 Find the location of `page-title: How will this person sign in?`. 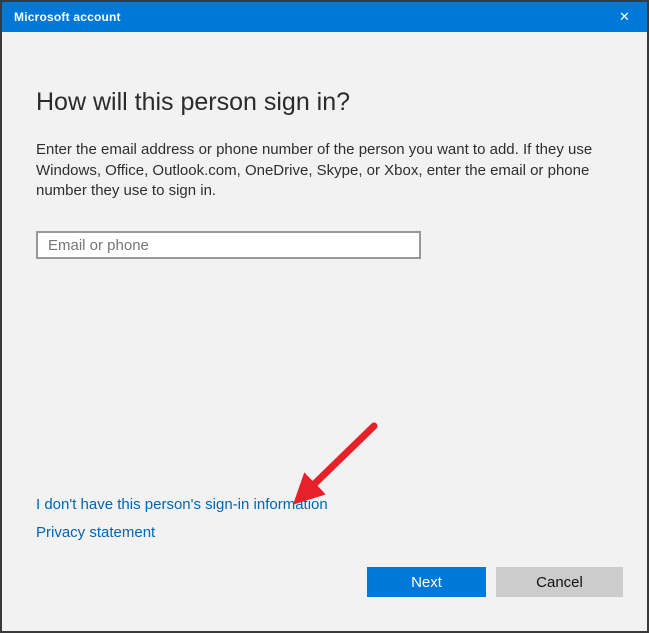

page-title: How will this person sign in? is located at coordinates (193, 102).